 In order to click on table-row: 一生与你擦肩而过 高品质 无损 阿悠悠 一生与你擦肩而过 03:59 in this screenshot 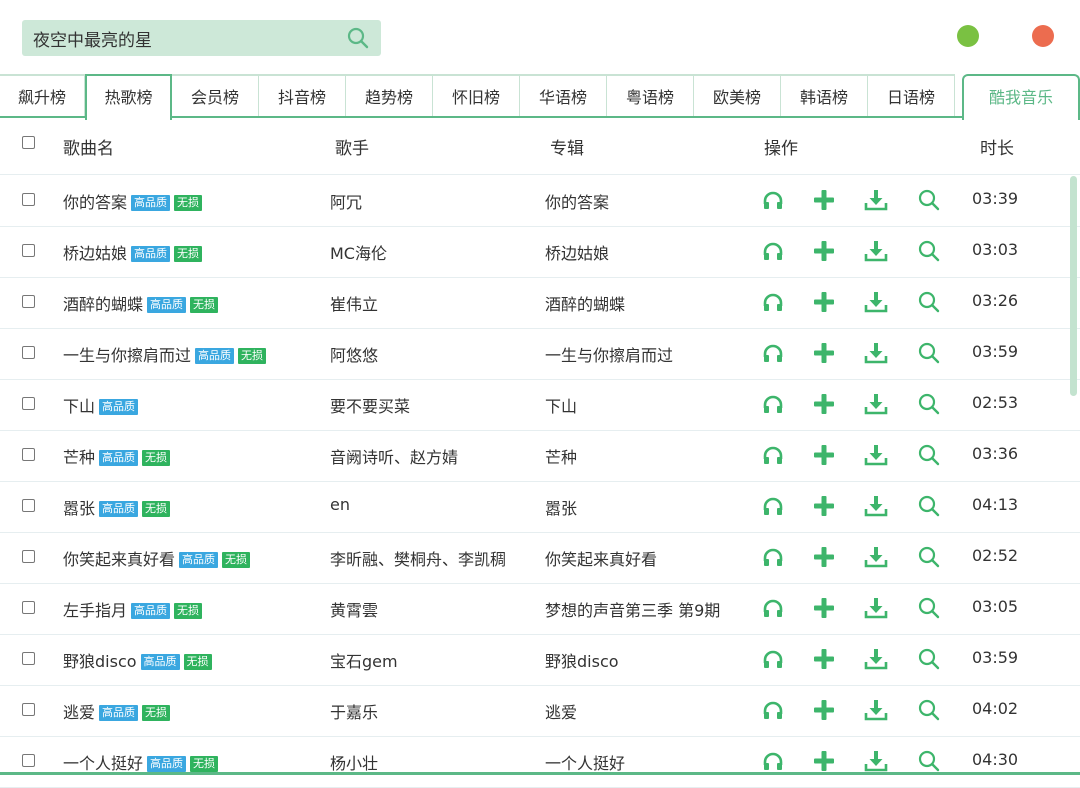, I will do `click(540, 354)`.